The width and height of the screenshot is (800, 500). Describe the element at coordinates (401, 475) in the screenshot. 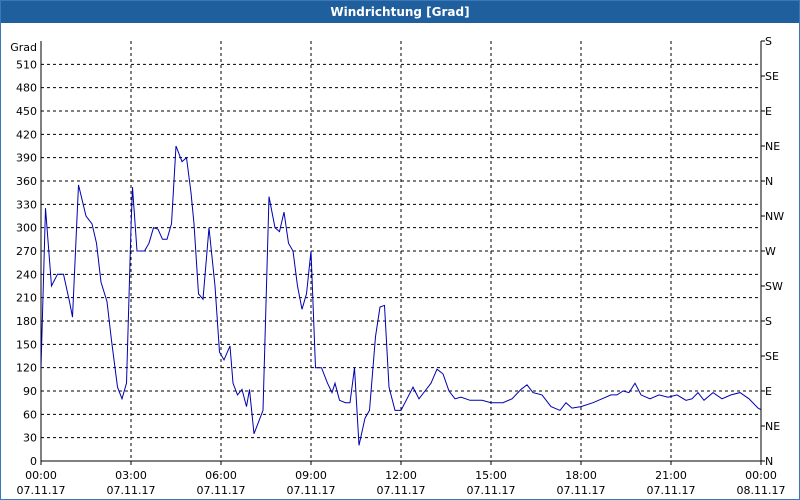

I see `x-tick-time: 12:00` at that location.